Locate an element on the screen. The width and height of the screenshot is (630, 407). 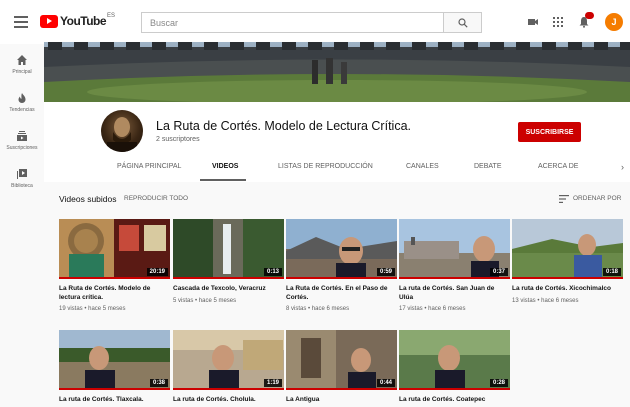
tab-debate: DEBATE is located at coordinates (488, 166).